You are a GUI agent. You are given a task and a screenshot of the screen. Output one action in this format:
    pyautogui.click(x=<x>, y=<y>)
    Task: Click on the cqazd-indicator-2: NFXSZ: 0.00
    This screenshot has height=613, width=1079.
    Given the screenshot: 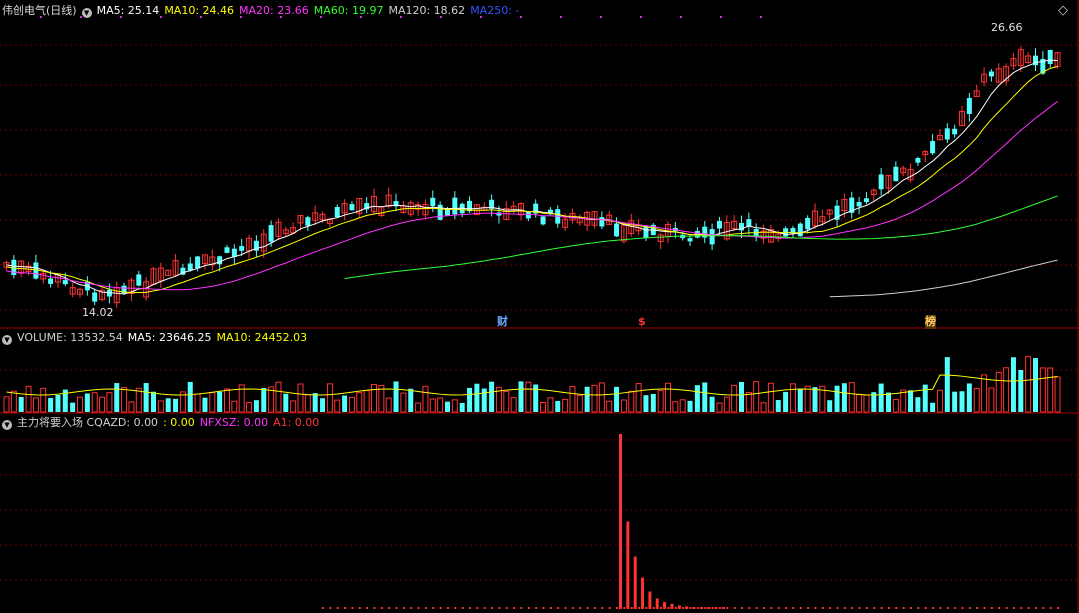 What is the action you would take?
    pyautogui.click(x=234, y=422)
    